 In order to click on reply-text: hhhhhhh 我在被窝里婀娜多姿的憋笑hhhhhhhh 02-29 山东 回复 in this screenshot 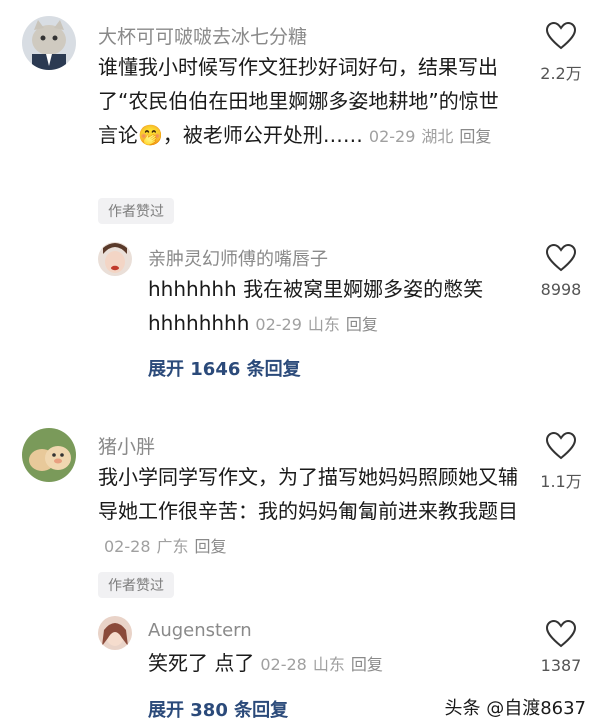, I will do `click(333, 307)`.